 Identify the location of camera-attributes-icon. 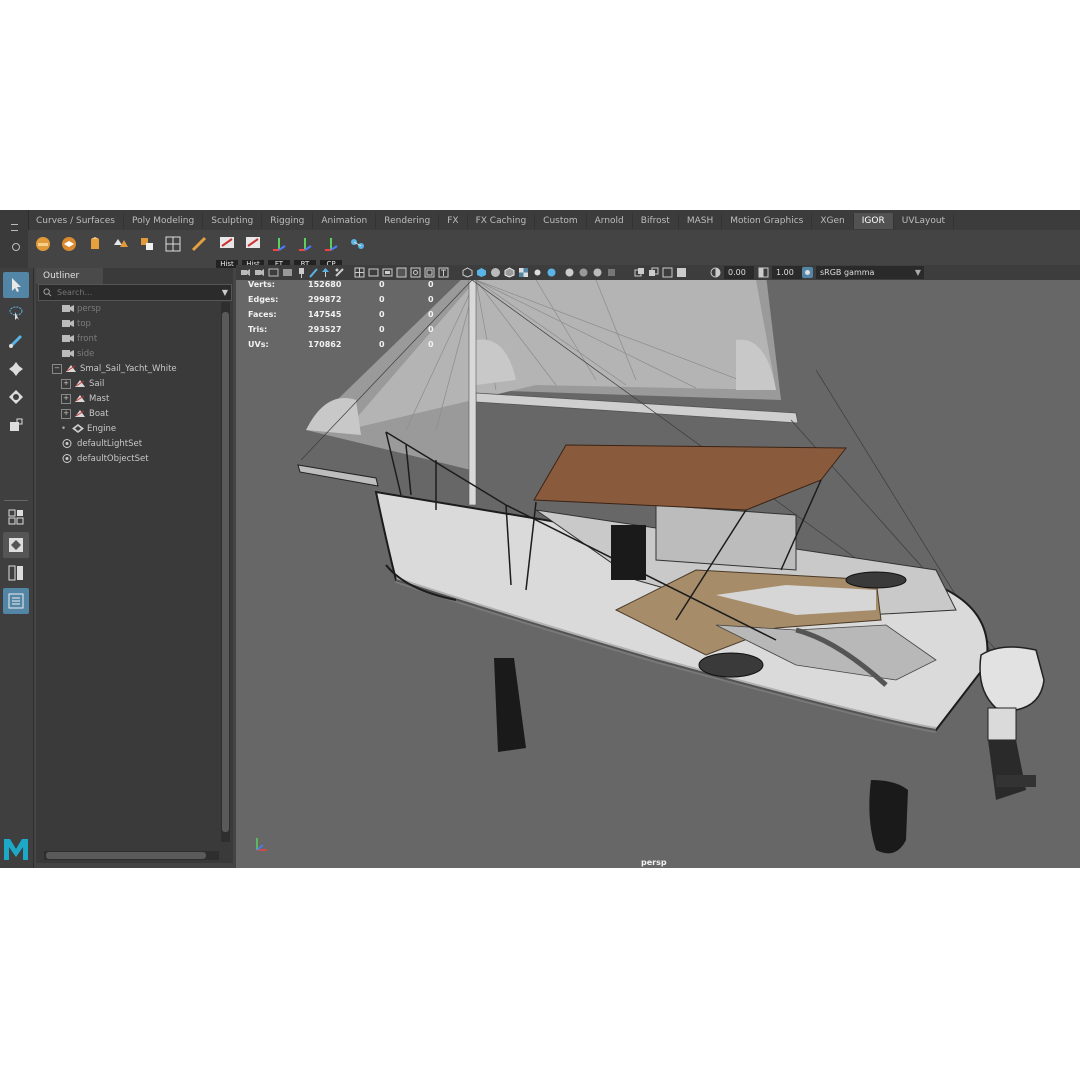
(259, 272).